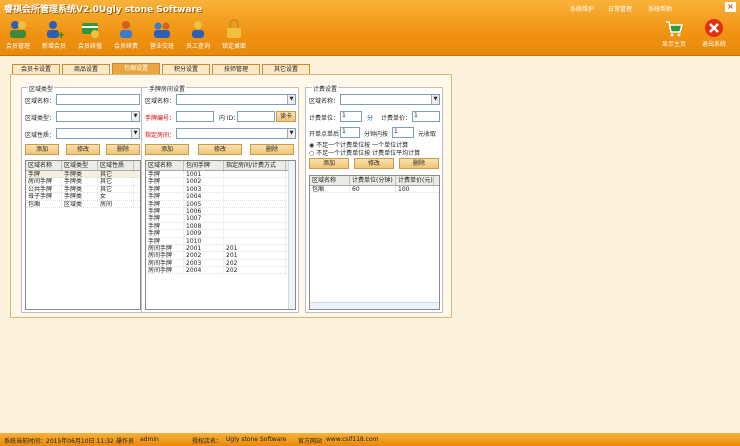 This screenshot has width=740, height=446. I want to click on table-row: 包厢 60 100, so click(374, 190).